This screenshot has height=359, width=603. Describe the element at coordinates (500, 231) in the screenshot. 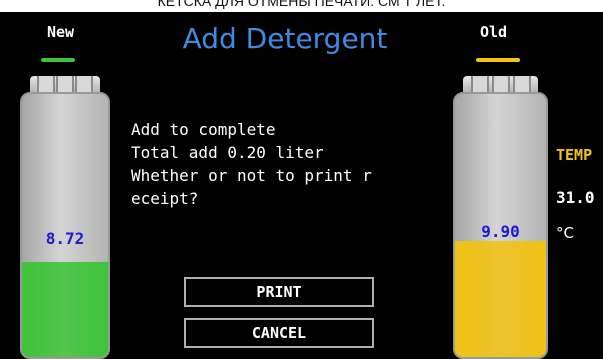

I see `old-tank-value: 9.90` at that location.